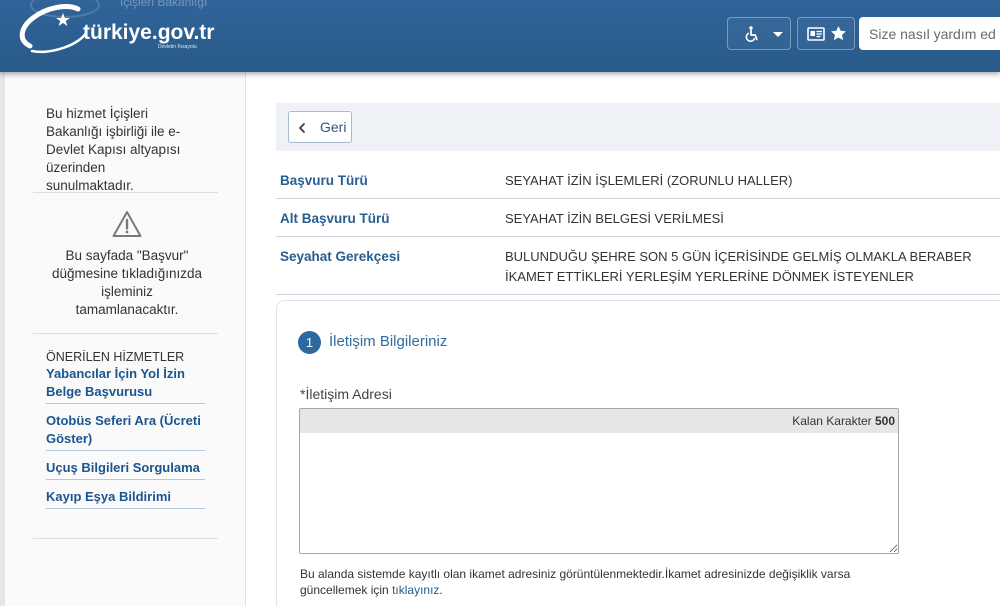 The height and width of the screenshot is (606, 1000). I want to click on accessibility-button, so click(759, 33).